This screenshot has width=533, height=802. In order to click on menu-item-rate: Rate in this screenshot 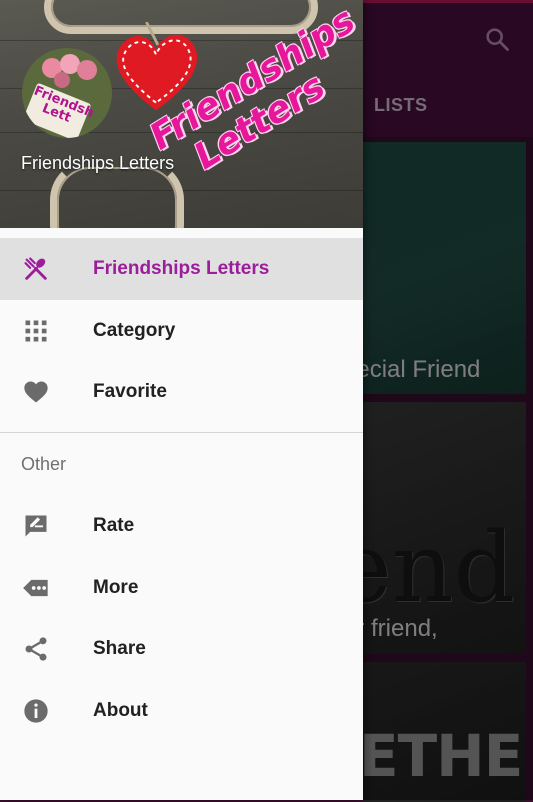, I will do `click(181, 526)`.